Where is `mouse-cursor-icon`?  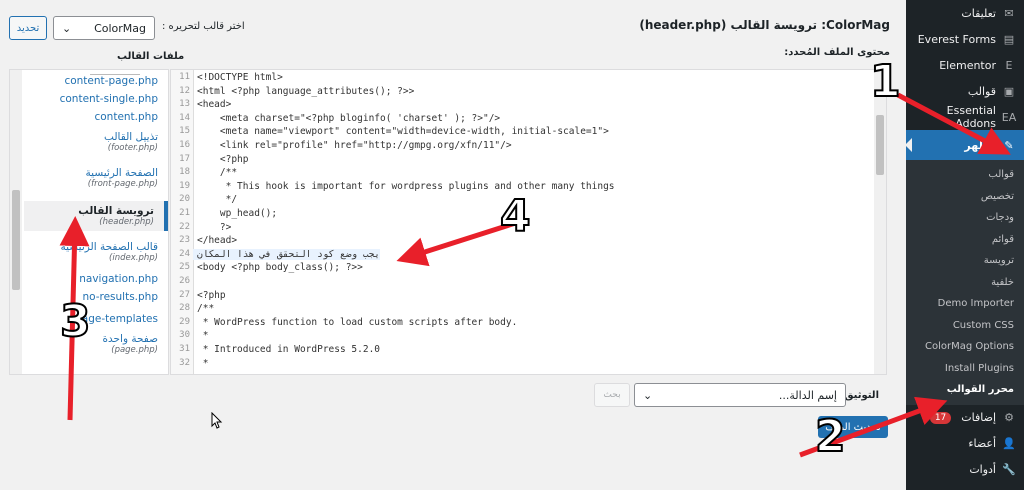 mouse-cursor-icon is located at coordinates (217, 420).